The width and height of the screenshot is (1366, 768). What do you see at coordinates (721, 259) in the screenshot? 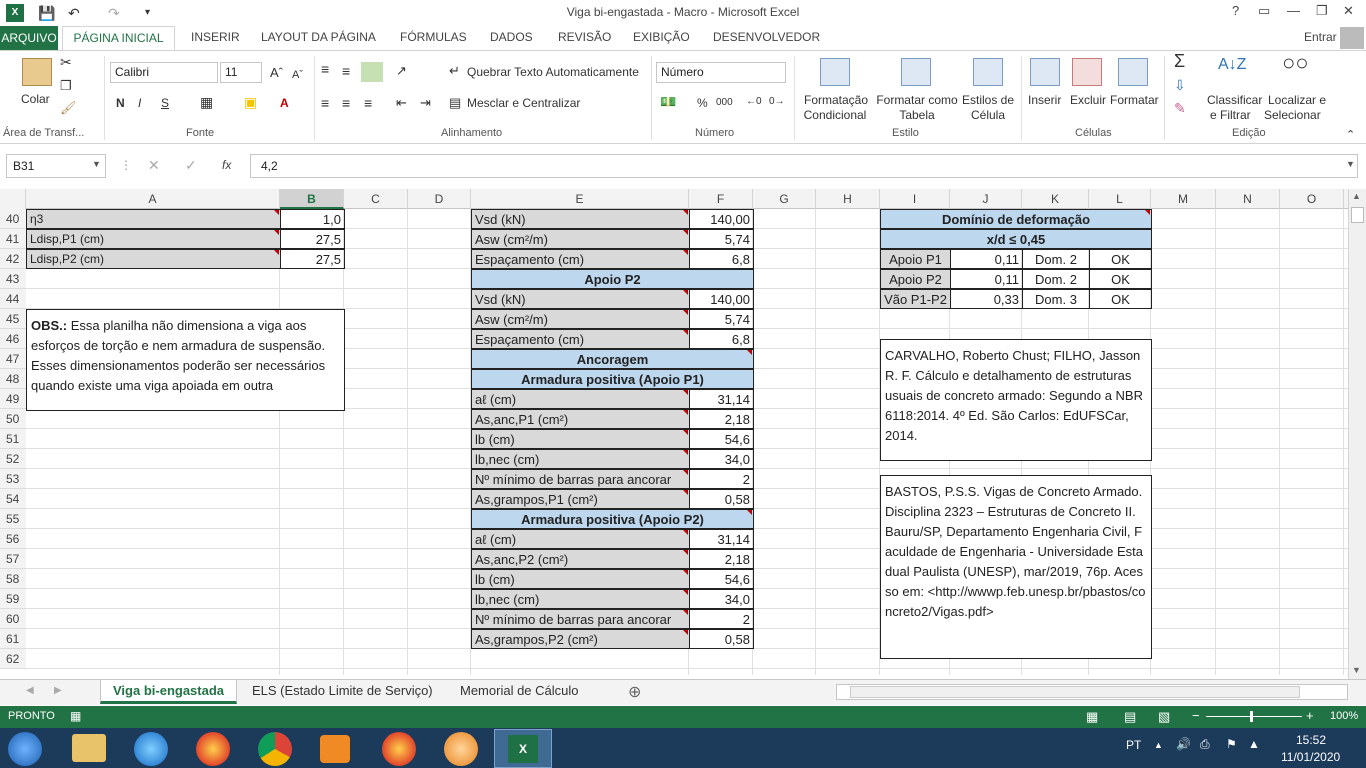
I see `mid-table-value: 6,8` at bounding box center [721, 259].